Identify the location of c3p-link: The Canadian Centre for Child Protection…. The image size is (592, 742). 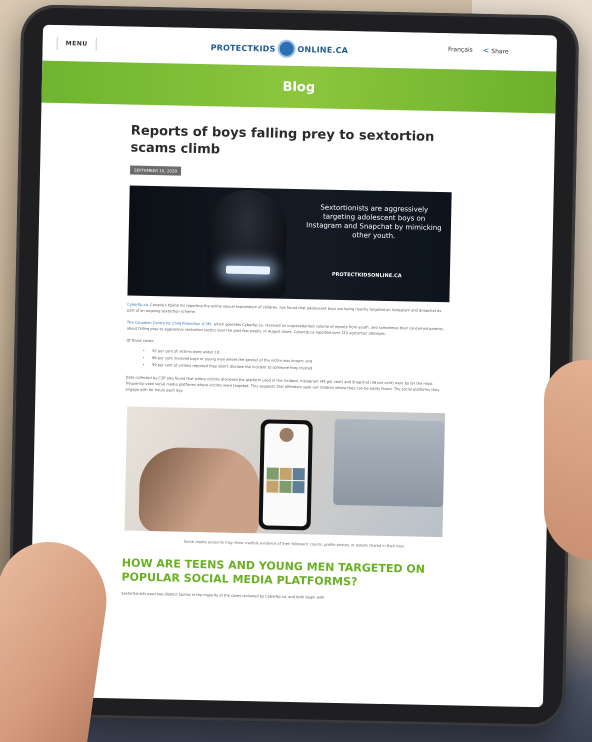
(169, 324).